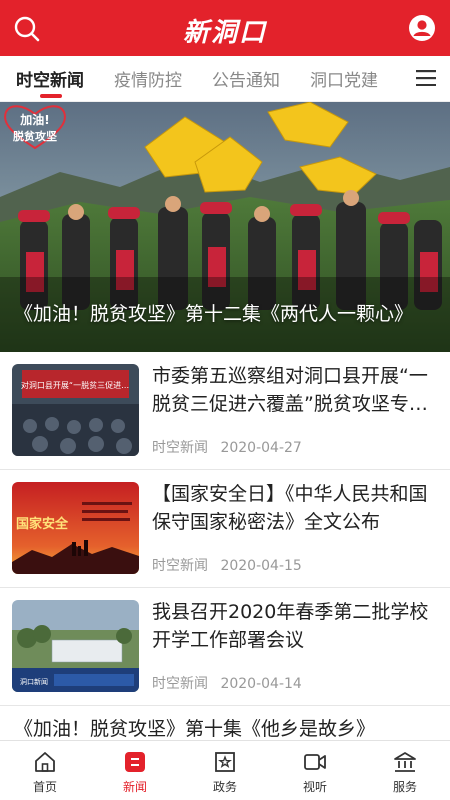  Describe the element at coordinates (75, 528) in the screenshot. I see `news-thumbnail: 国家安全` at that location.